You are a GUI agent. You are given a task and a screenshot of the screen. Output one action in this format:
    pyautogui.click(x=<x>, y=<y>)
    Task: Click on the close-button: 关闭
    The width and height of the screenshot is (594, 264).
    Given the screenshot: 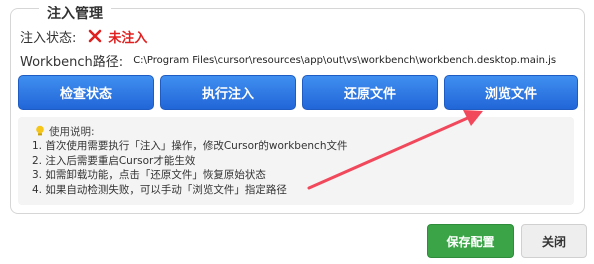 What is the action you would take?
    pyautogui.click(x=554, y=241)
    